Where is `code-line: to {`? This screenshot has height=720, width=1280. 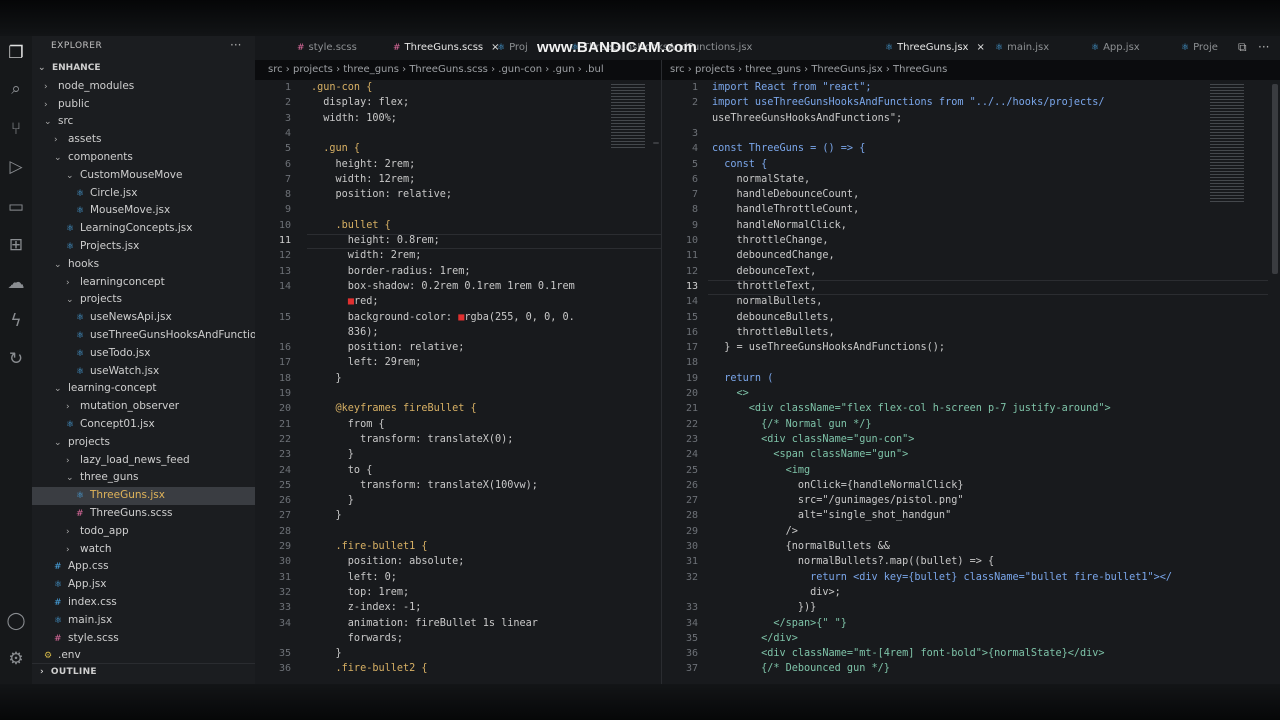 code-line: to { is located at coordinates (342, 470).